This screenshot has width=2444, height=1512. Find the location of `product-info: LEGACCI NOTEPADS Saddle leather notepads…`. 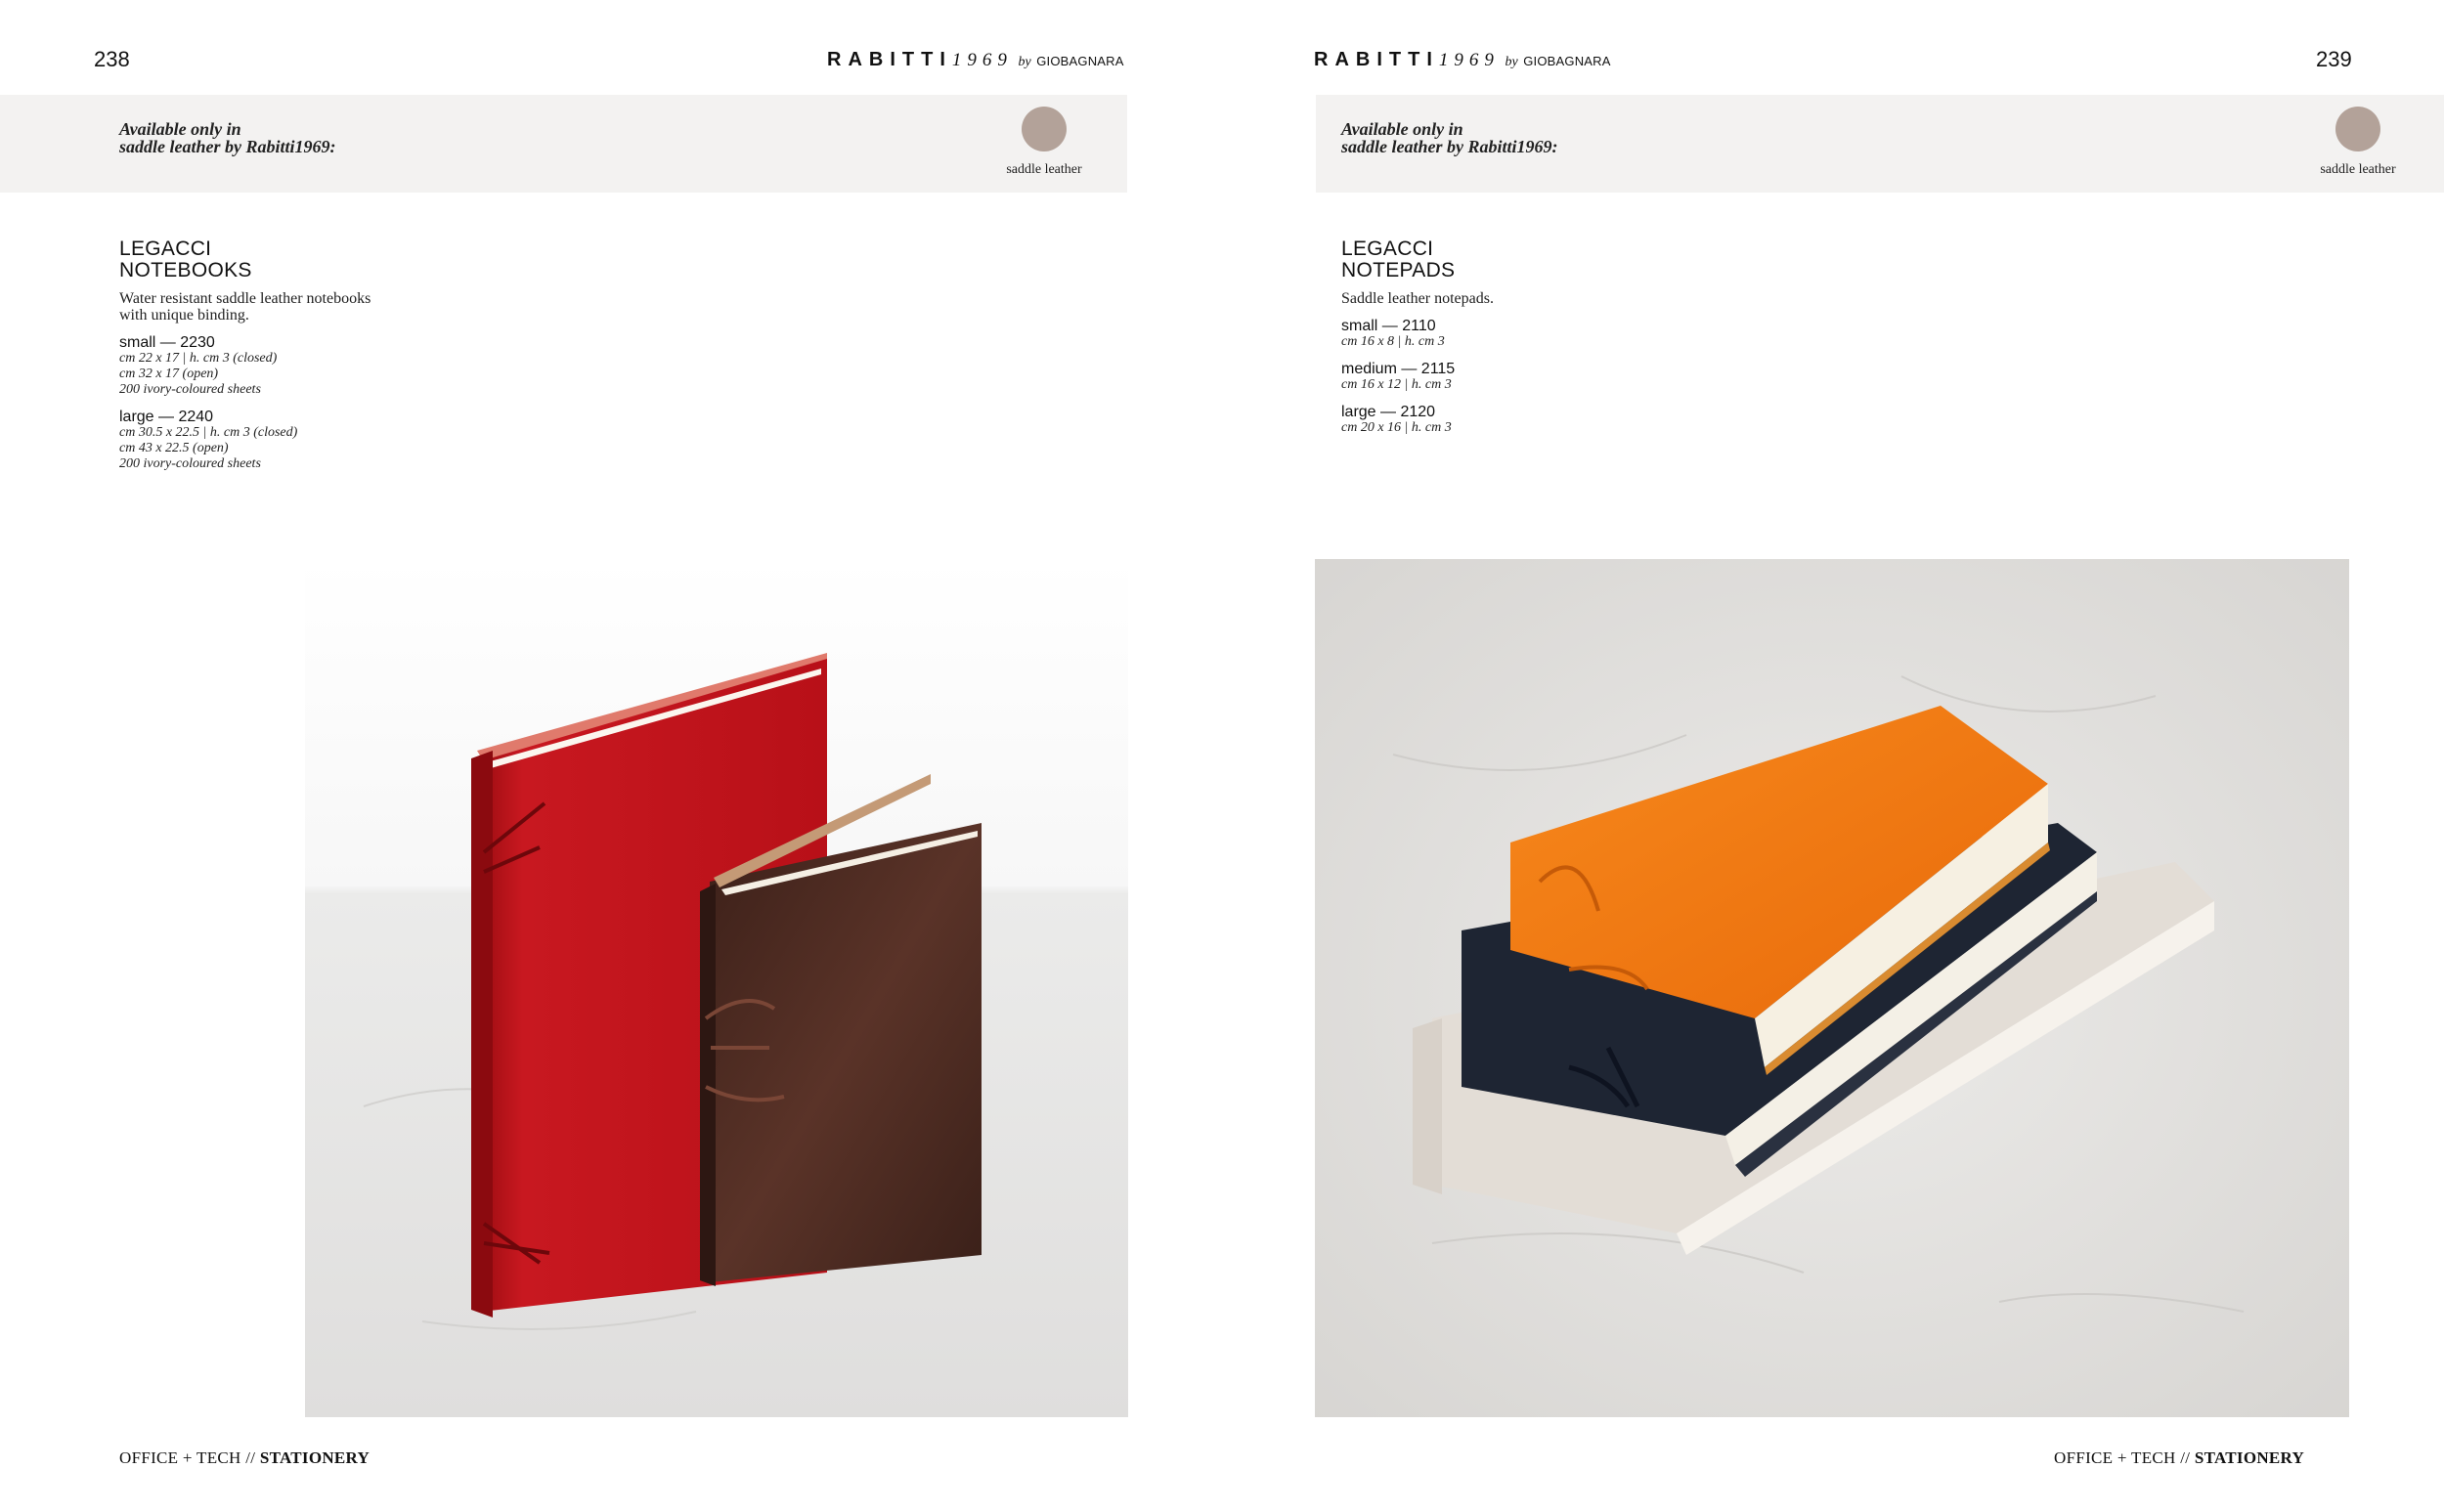

product-info: LEGACCI NOTEPADS Saddle leather notepads… is located at coordinates (1536, 337).